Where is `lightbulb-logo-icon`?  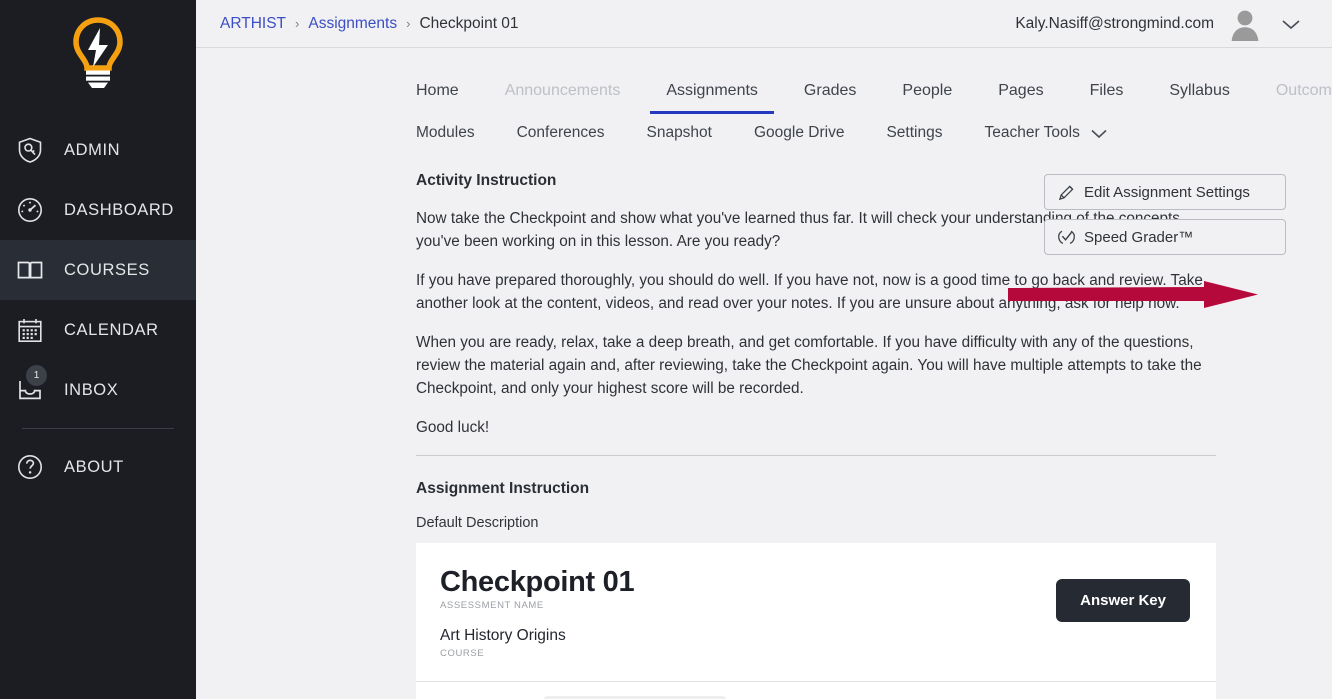
lightbulb-logo-icon is located at coordinates (98, 52).